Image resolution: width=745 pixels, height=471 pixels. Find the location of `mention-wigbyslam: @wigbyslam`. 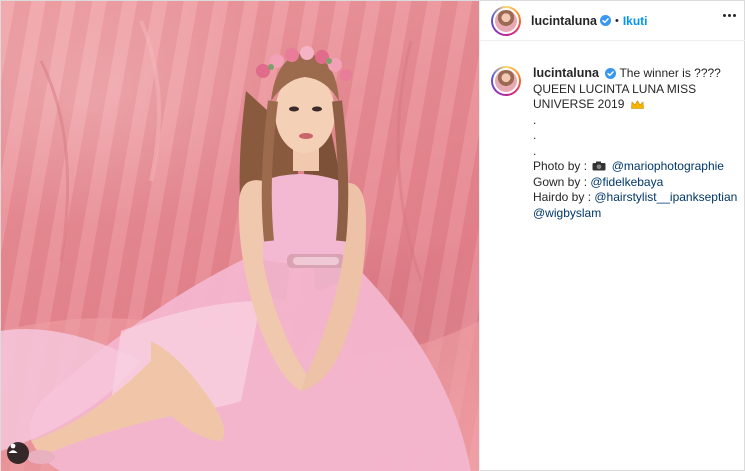

mention-wigbyslam: @wigbyslam is located at coordinates (567, 213).